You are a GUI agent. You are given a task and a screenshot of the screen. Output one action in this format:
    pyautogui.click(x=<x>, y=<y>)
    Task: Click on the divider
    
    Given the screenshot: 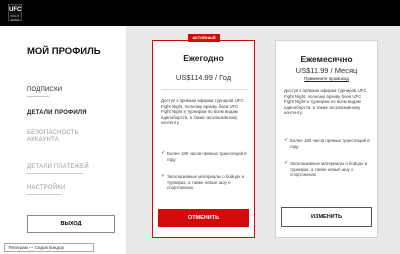 What is the action you would take?
    pyautogui.click(x=204, y=89)
    